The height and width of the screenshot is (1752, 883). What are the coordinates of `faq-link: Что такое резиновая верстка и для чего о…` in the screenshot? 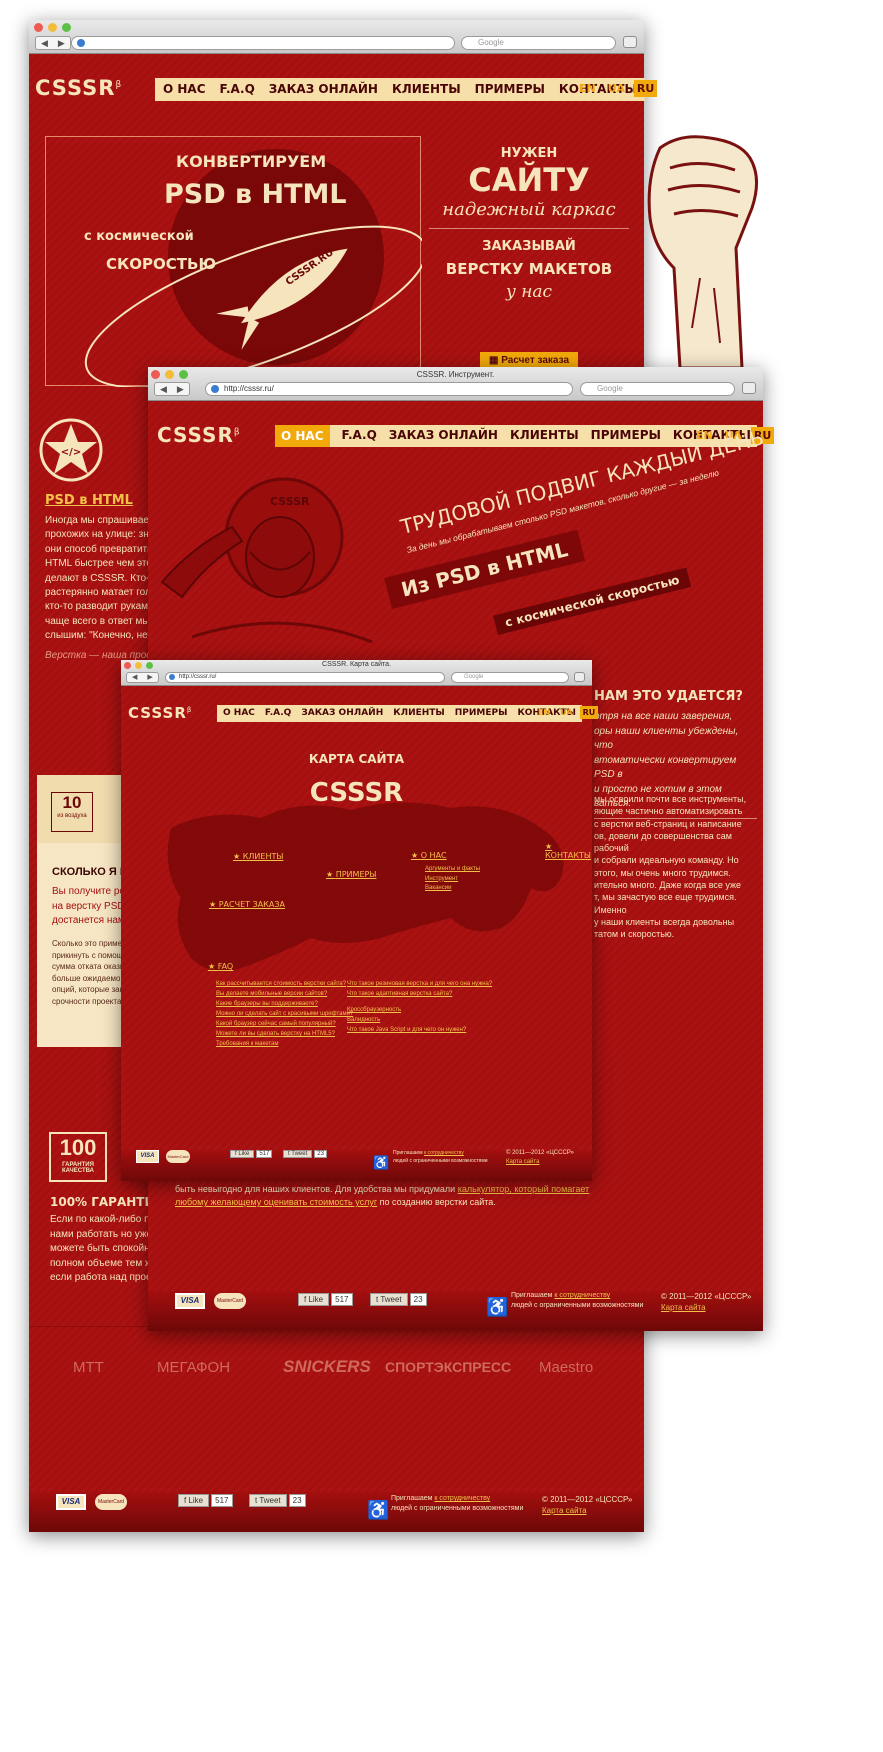 It's located at (419, 984).